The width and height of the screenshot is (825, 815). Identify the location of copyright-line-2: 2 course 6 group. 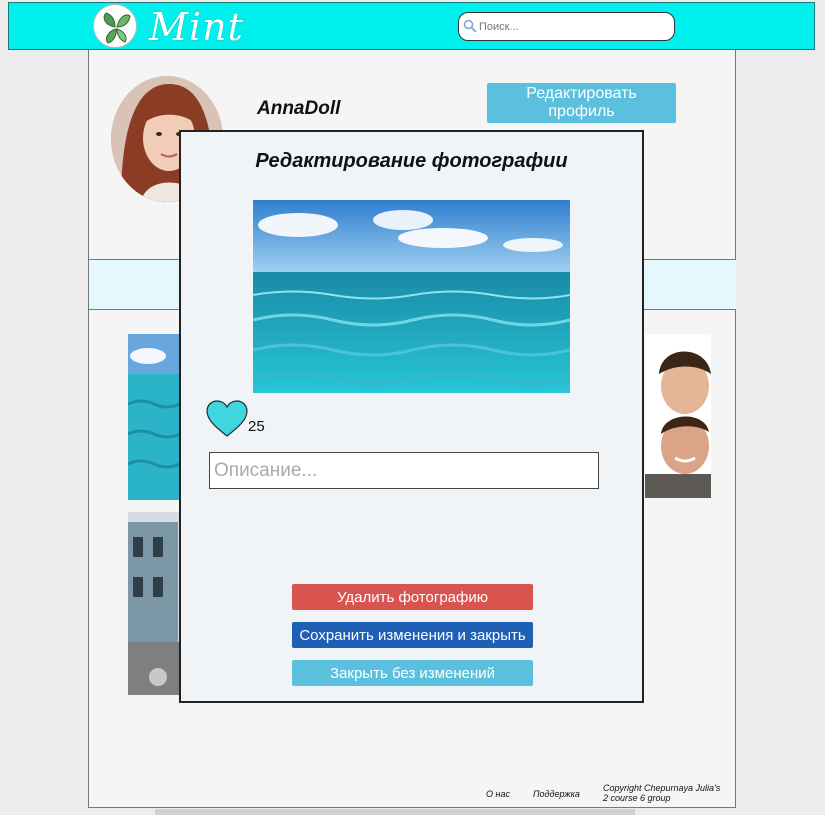
(637, 798).